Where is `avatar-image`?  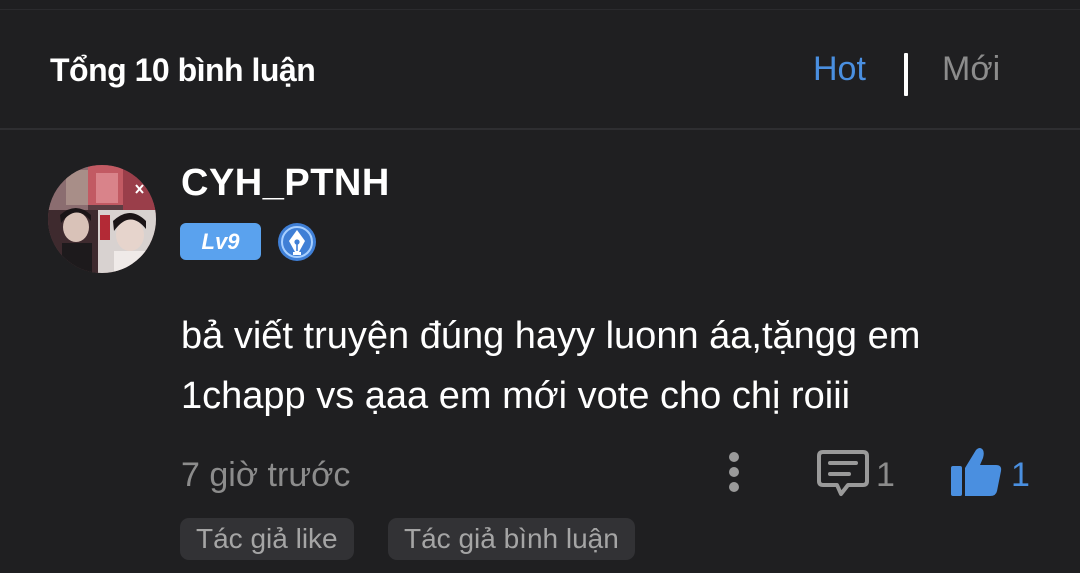
avatar-image is located at coordinates (102, 219).